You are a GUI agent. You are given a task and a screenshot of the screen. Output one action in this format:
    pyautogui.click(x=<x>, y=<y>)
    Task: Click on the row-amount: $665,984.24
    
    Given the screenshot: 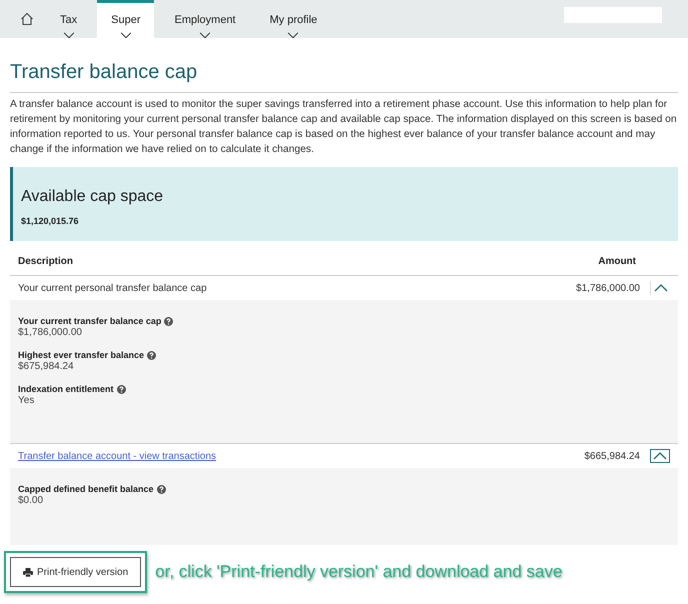 What is the action you would take?
    pyautogui.click(x=612, y=457)
    